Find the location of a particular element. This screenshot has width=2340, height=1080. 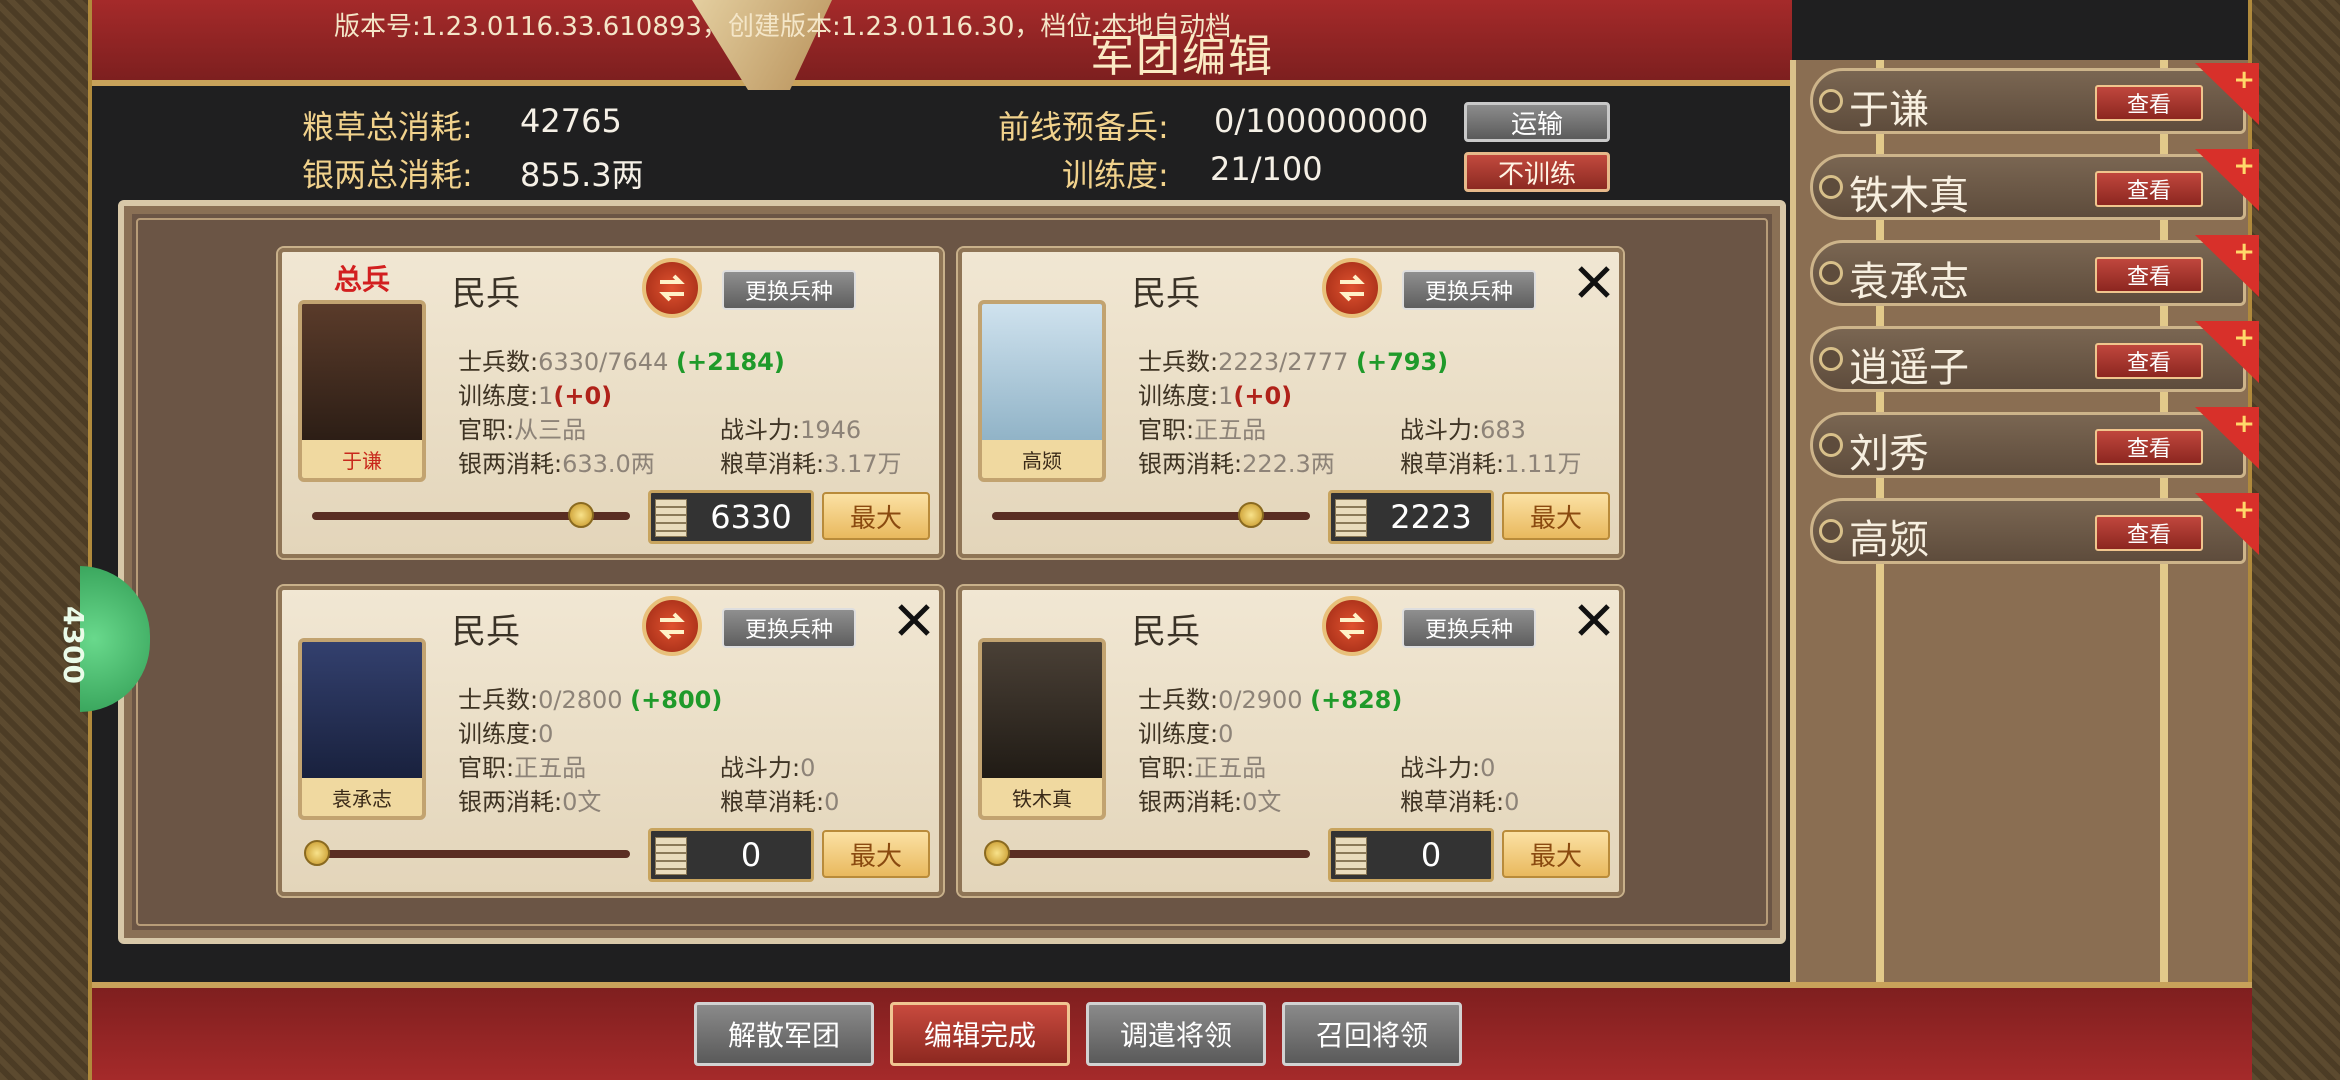

general-portrait: 高颎 is located at coordinates (1042, 391).